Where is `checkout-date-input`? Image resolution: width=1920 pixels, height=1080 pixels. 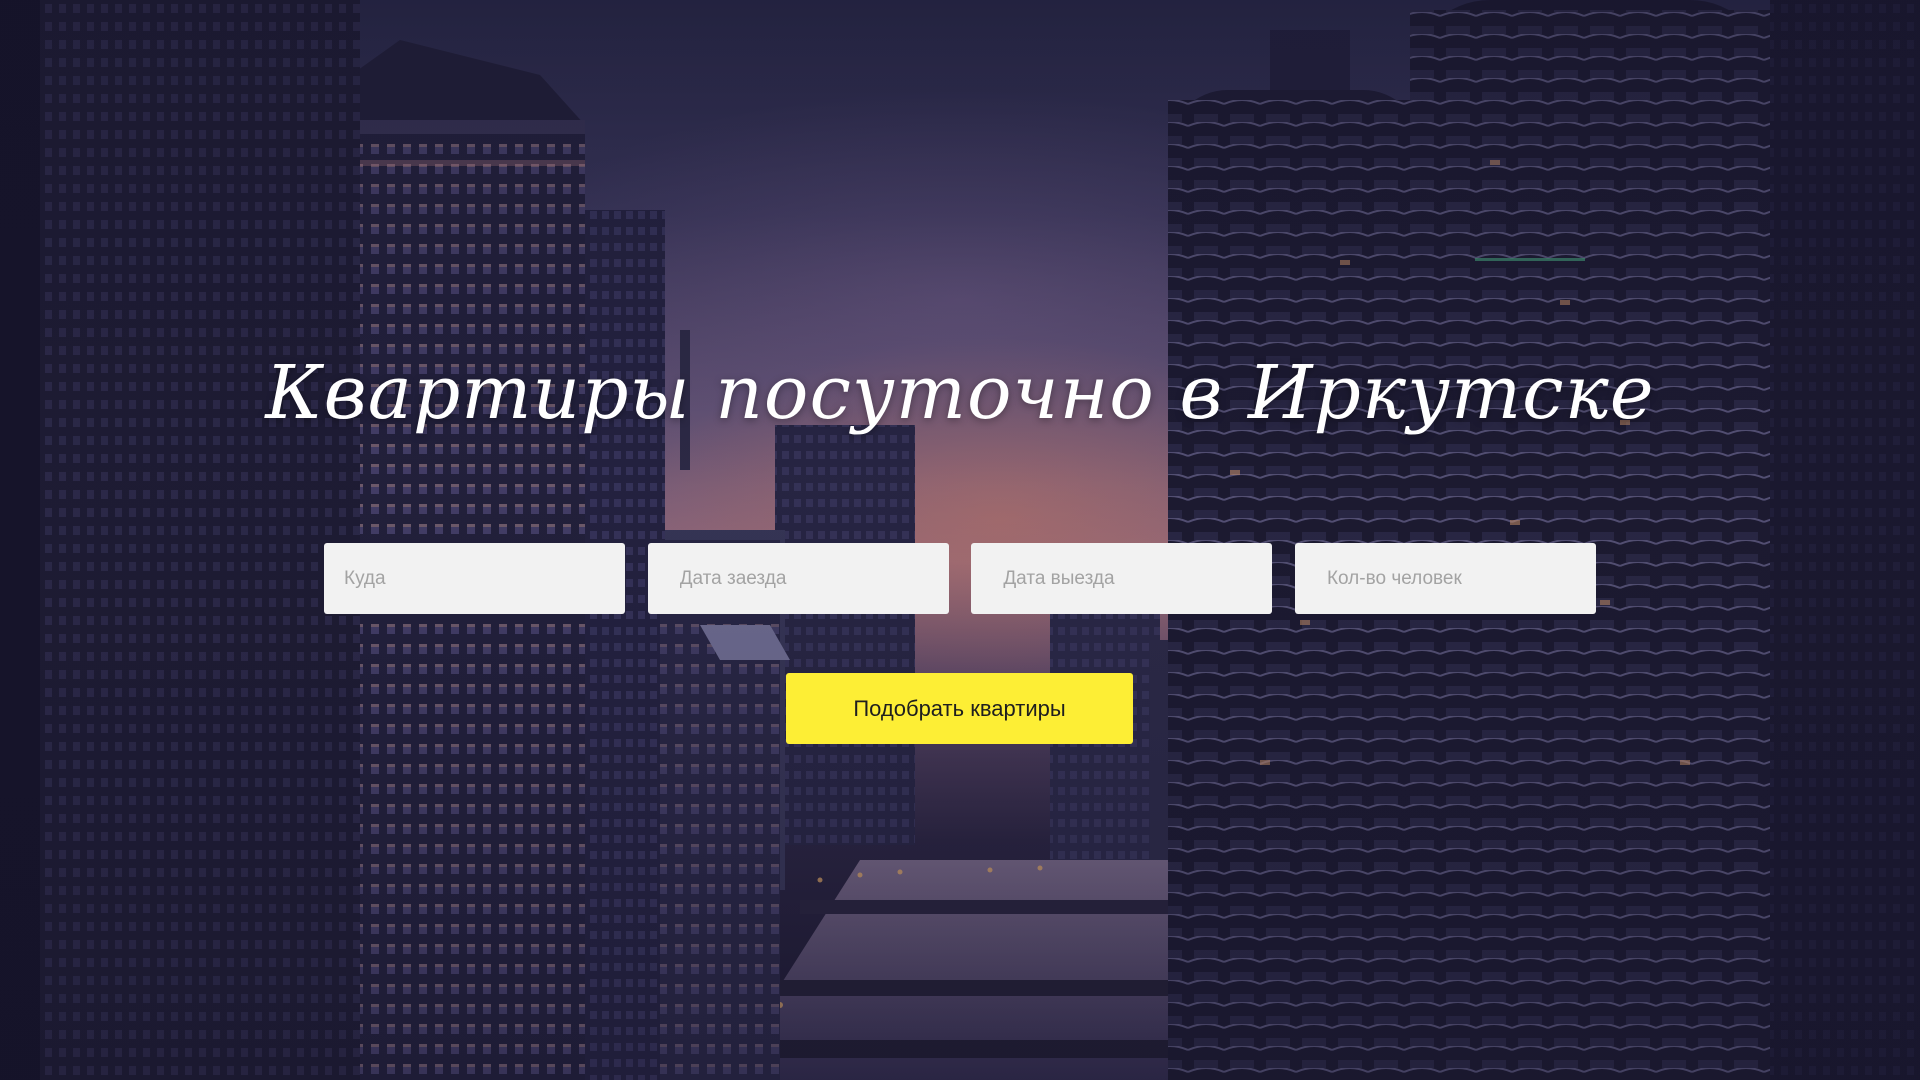 checkout-date-input is located at coordinates (1122, 578).